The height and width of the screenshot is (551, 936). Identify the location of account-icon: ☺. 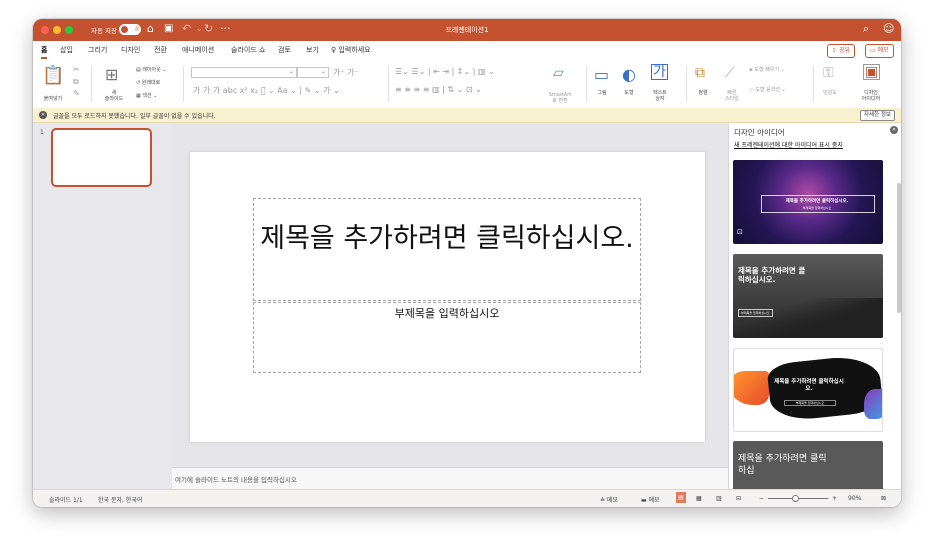
(888, 29).